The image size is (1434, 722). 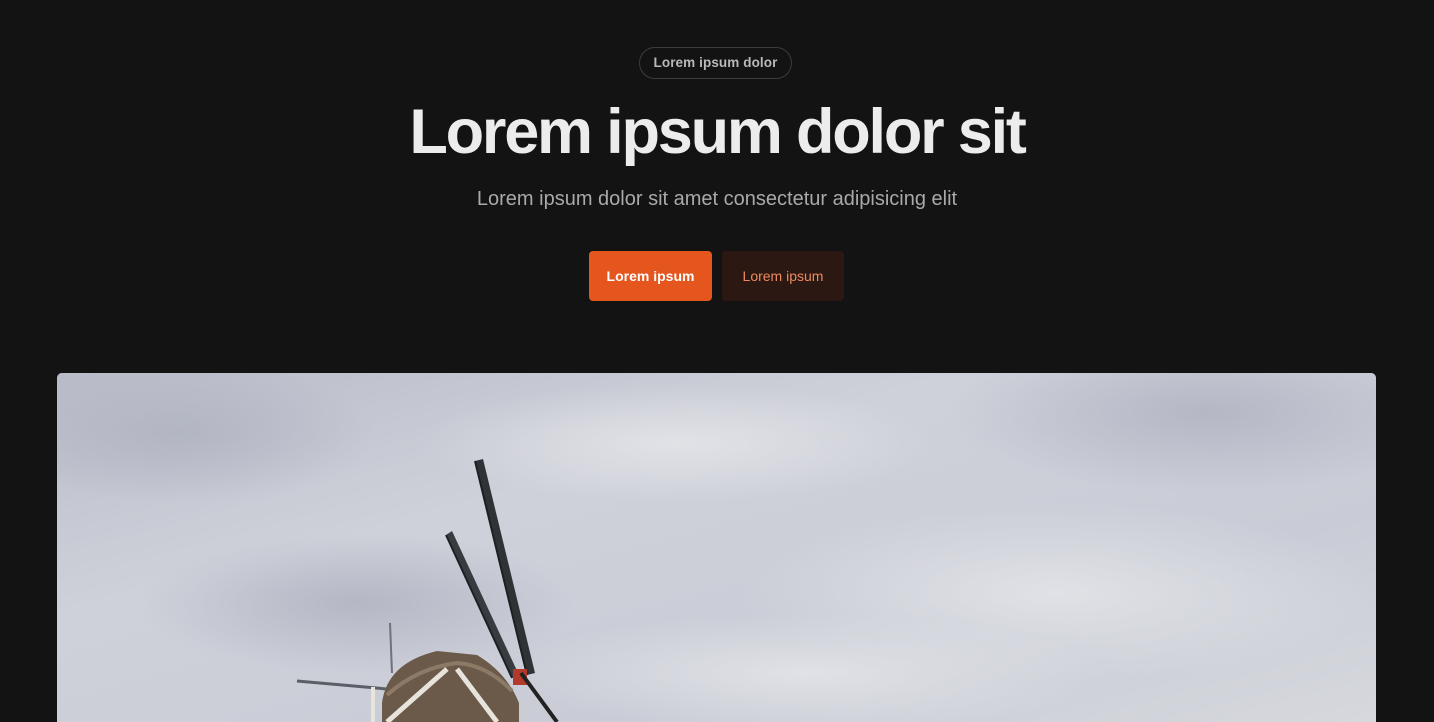 What do you see at coordinates (783, 276) in the screenshot?
I see `secondary-cta-button: Lorem ipsum` at bounding box center [783, 276].